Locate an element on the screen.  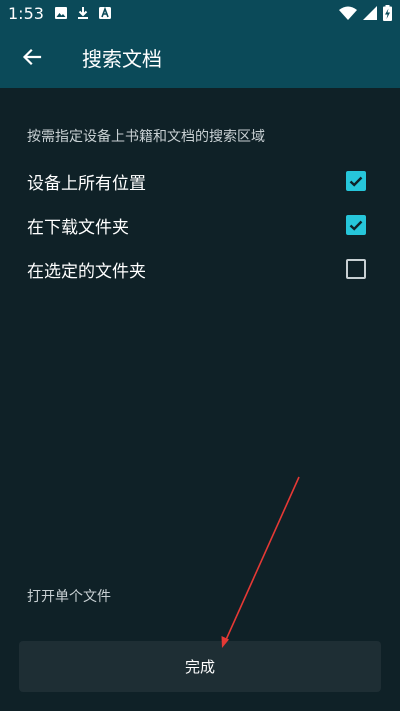
status-bar: 1:53 is located at coordinates (200, 13).